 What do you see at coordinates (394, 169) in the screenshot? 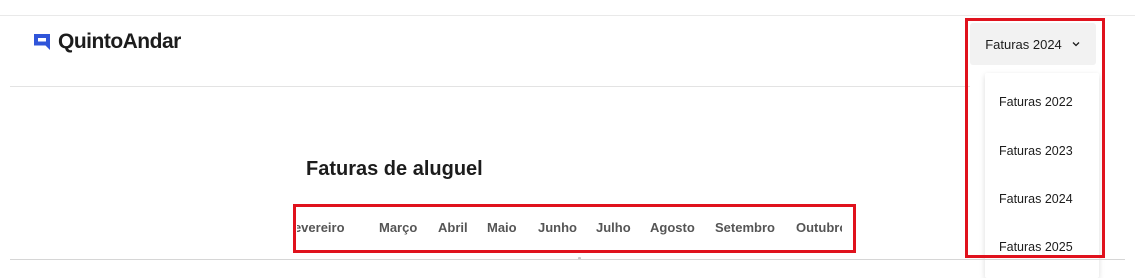
I see `page-title: Faturas de aluguel` at bounding box center [394, 169].